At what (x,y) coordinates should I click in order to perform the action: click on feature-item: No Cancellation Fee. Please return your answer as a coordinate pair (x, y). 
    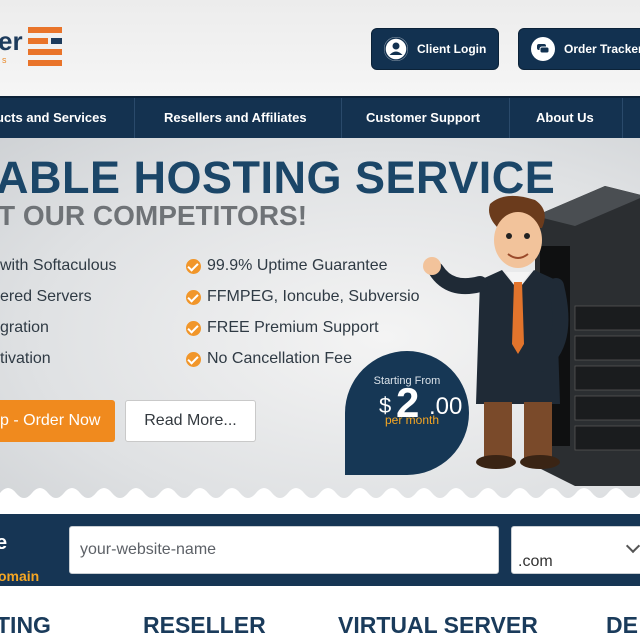
    Looking at the image, I should click on (279, 358).